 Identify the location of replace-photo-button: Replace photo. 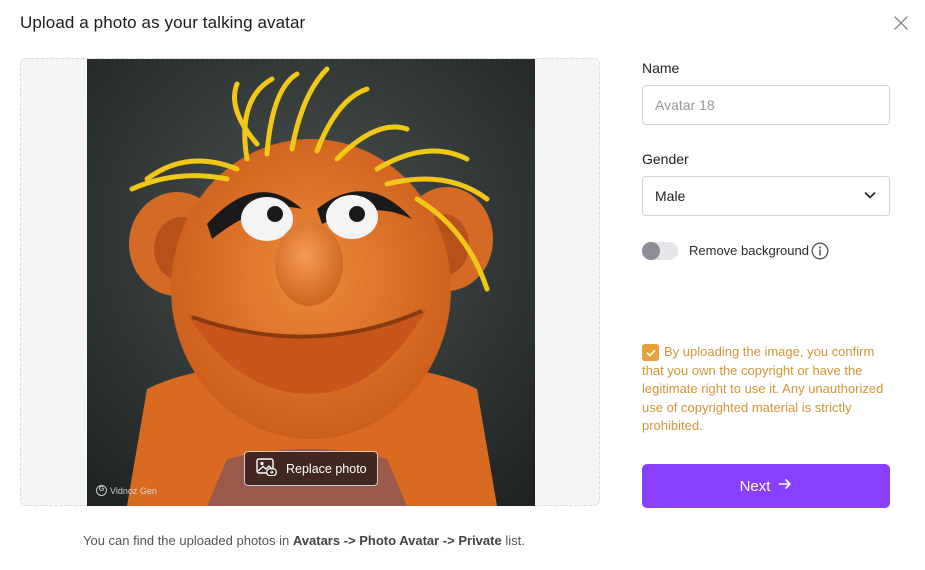
(311, 468).